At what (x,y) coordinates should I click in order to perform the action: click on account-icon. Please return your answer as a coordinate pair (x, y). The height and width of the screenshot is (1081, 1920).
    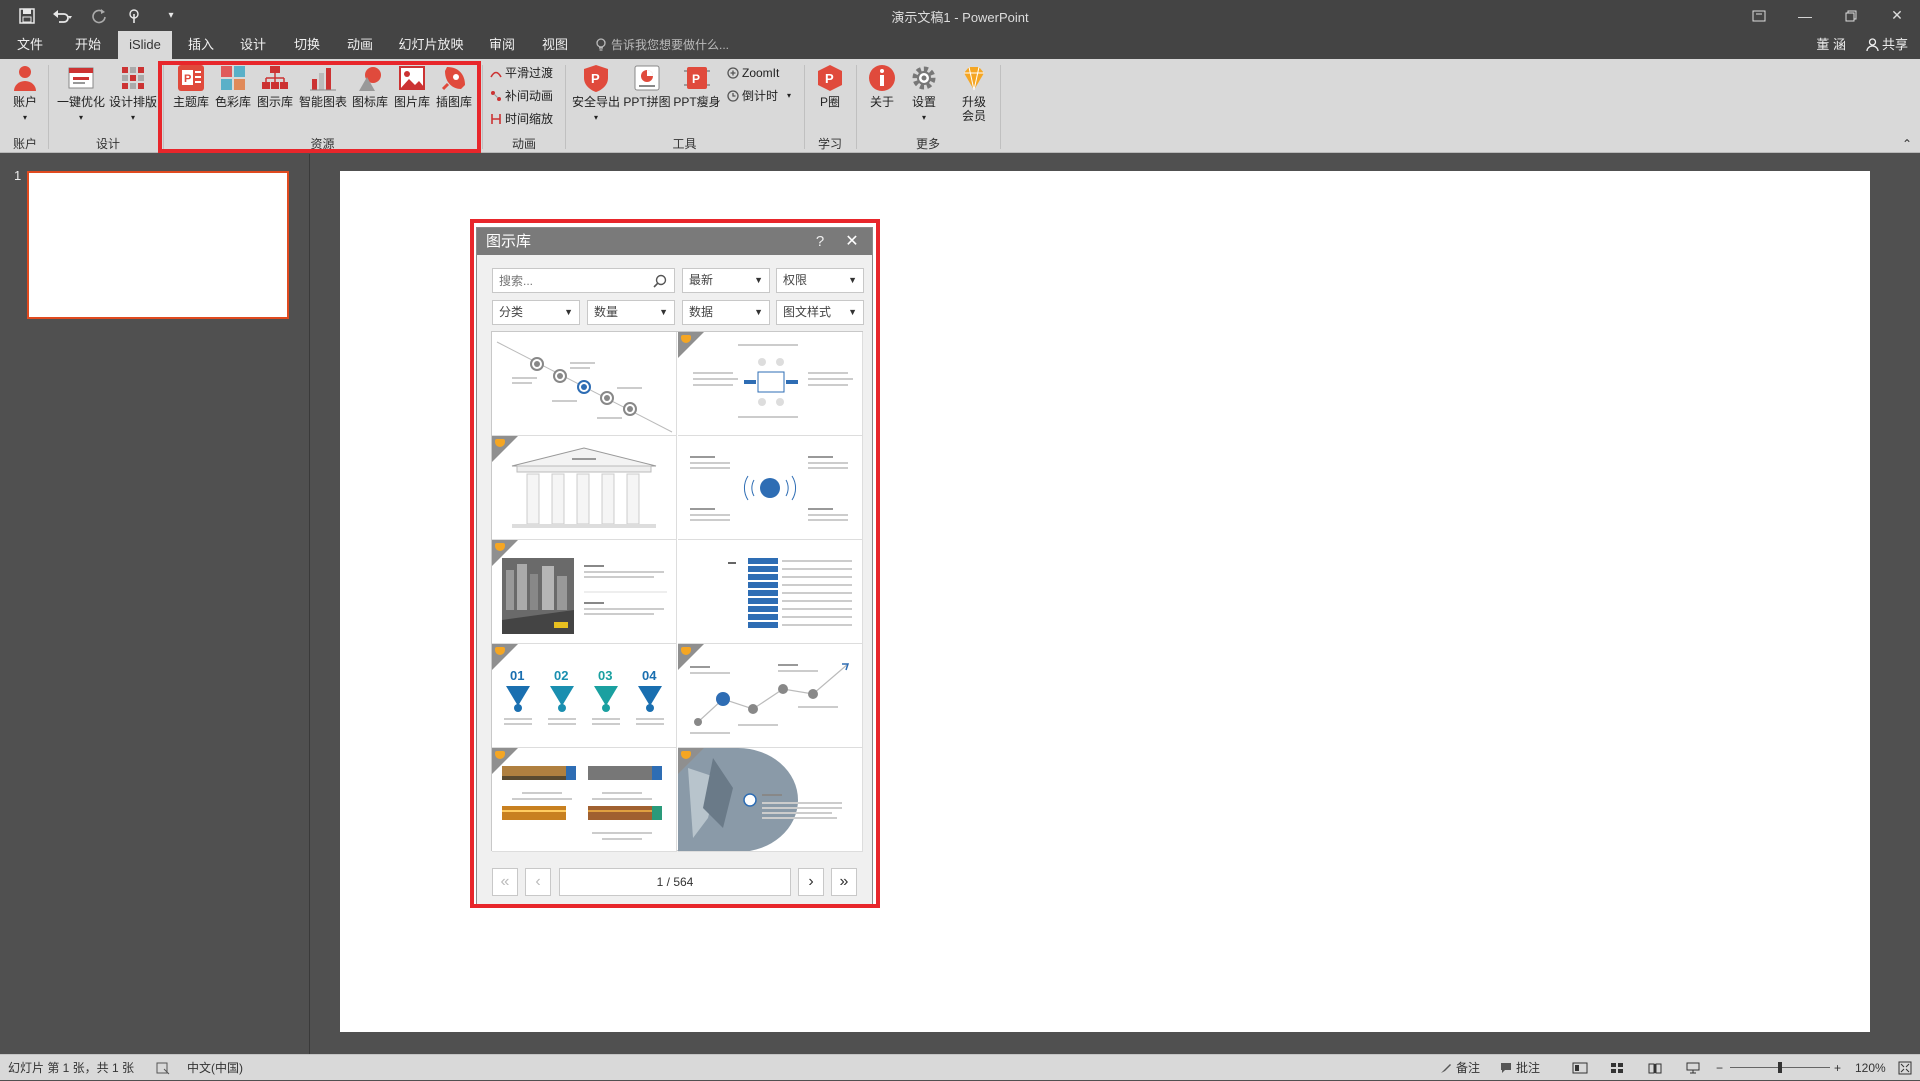
    Looking at the image, I should click on (25, 78).